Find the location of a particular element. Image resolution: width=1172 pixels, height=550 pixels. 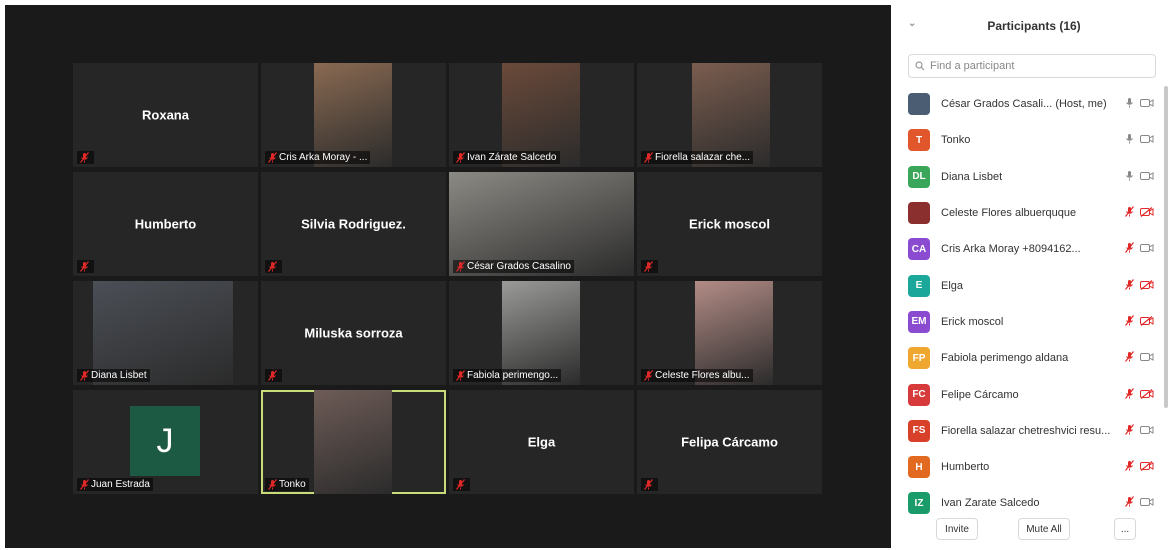

search-input: Find a participant is located at coordinates (1032, 66).